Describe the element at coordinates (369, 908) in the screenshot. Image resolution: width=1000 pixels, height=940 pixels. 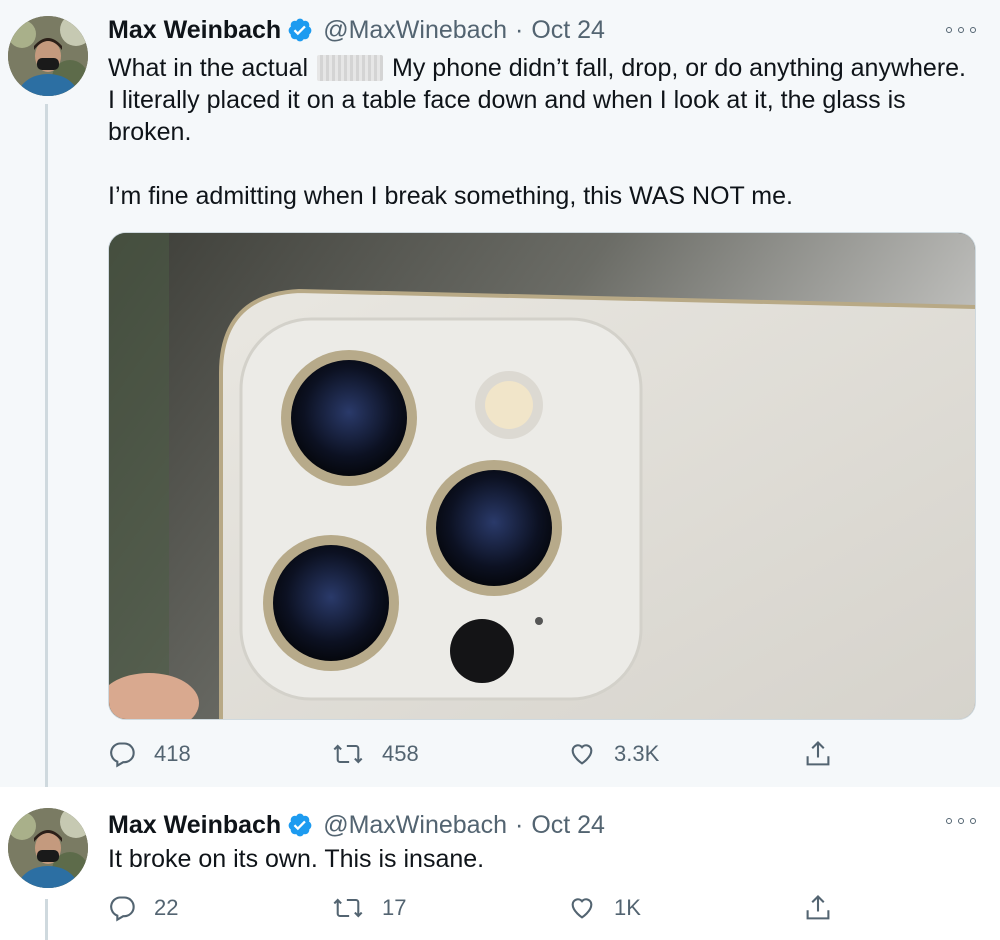
I see `retweet-button: 17` at that location.